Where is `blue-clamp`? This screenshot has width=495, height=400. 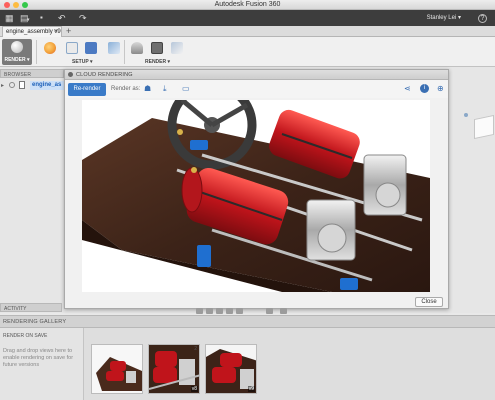 blue-clamp is located at coordinates (204, 256).